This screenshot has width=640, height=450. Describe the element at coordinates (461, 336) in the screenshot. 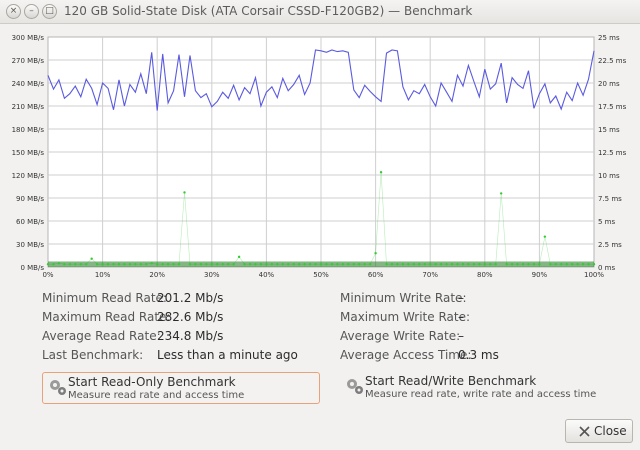

I see `avg-write-value: –` at that location.